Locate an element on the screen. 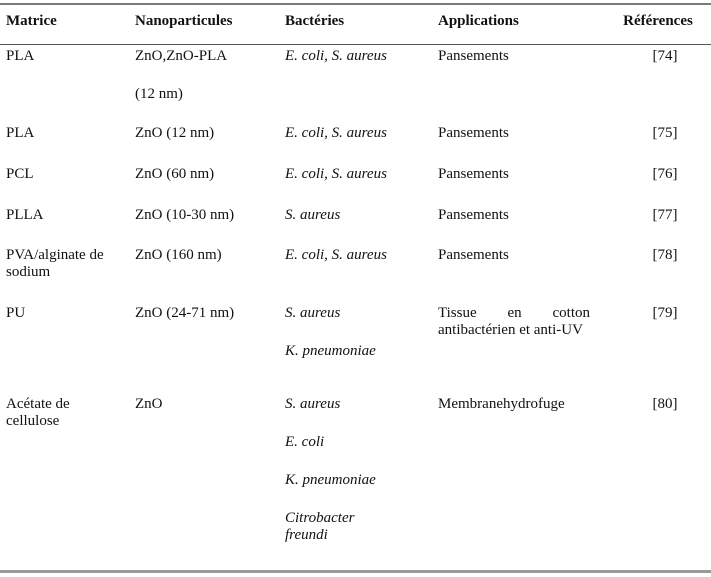  cell-references: [79] is located at coordinates (665, 313).